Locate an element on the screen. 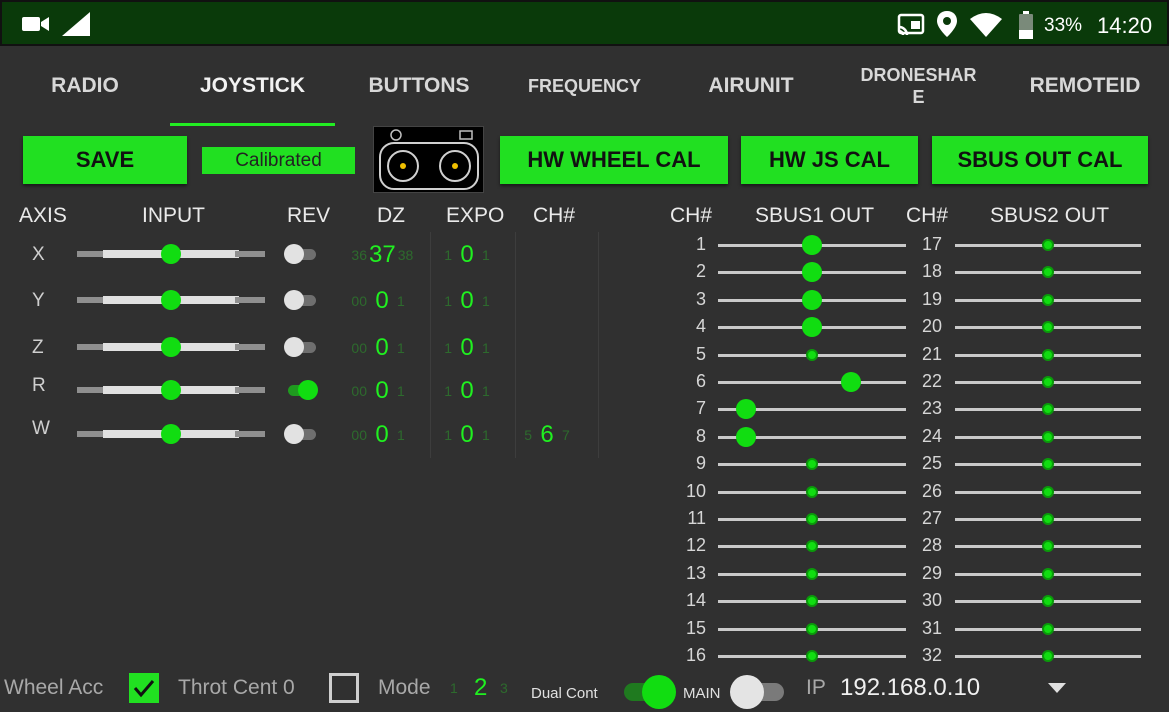  tab-joystick: JOYSTICK is located at coordinates (252, 86).